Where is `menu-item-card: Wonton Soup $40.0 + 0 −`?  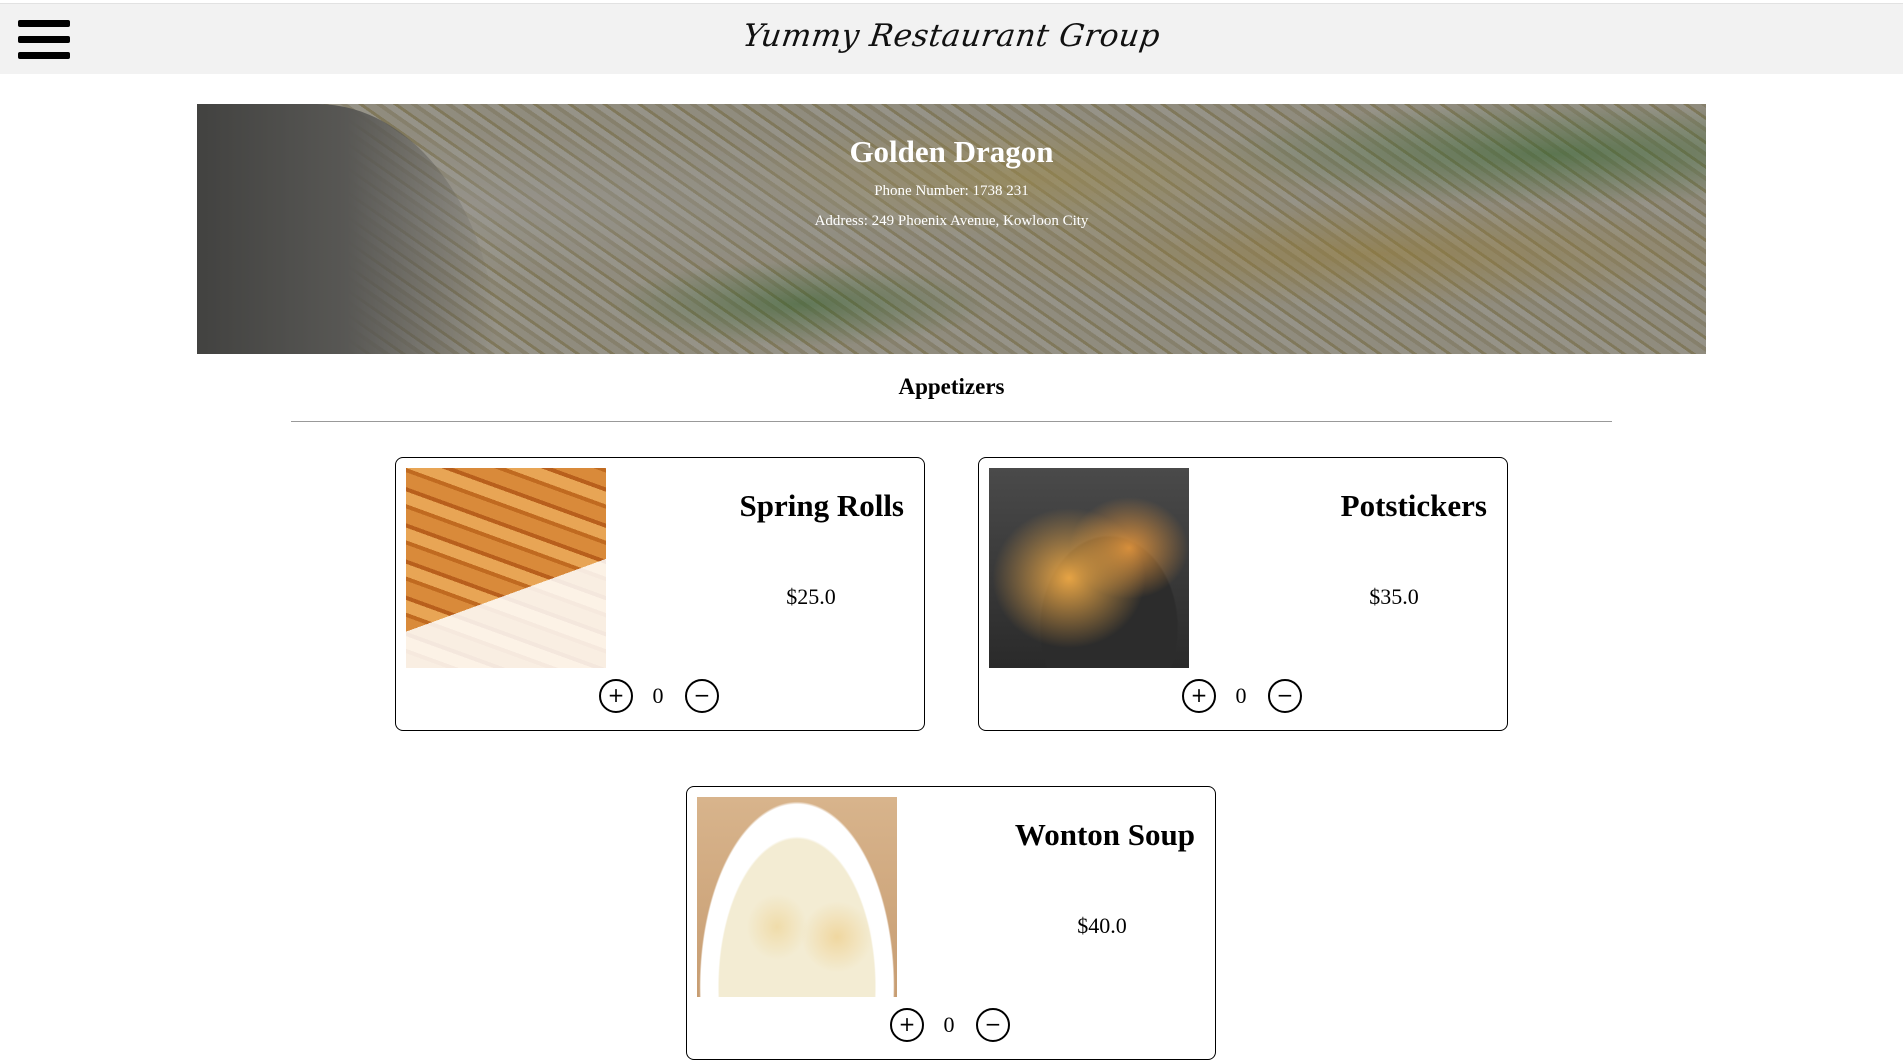
menu-item-card: Wonton Soup $40.0 + 0 − is located at coordinates (951, 923).